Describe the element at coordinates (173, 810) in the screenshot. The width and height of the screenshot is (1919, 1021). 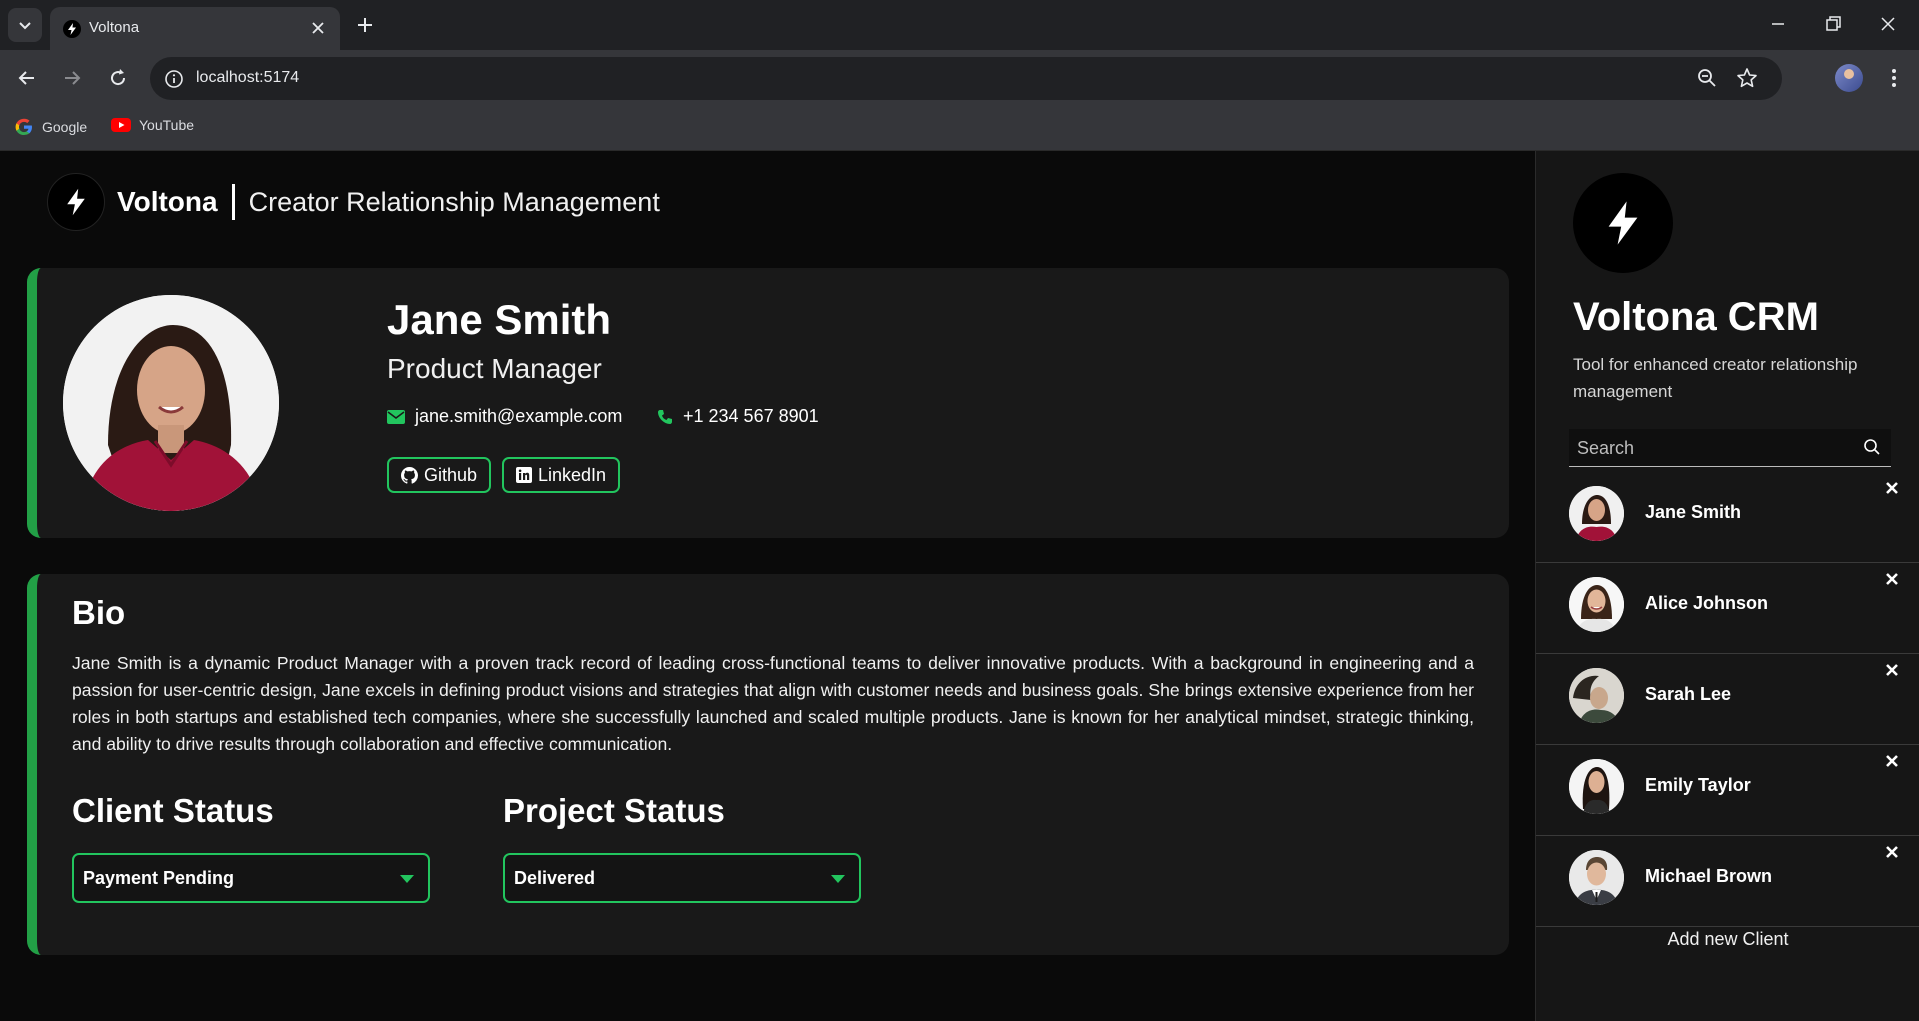
I see `client-status-heading: Client Status` at that location.